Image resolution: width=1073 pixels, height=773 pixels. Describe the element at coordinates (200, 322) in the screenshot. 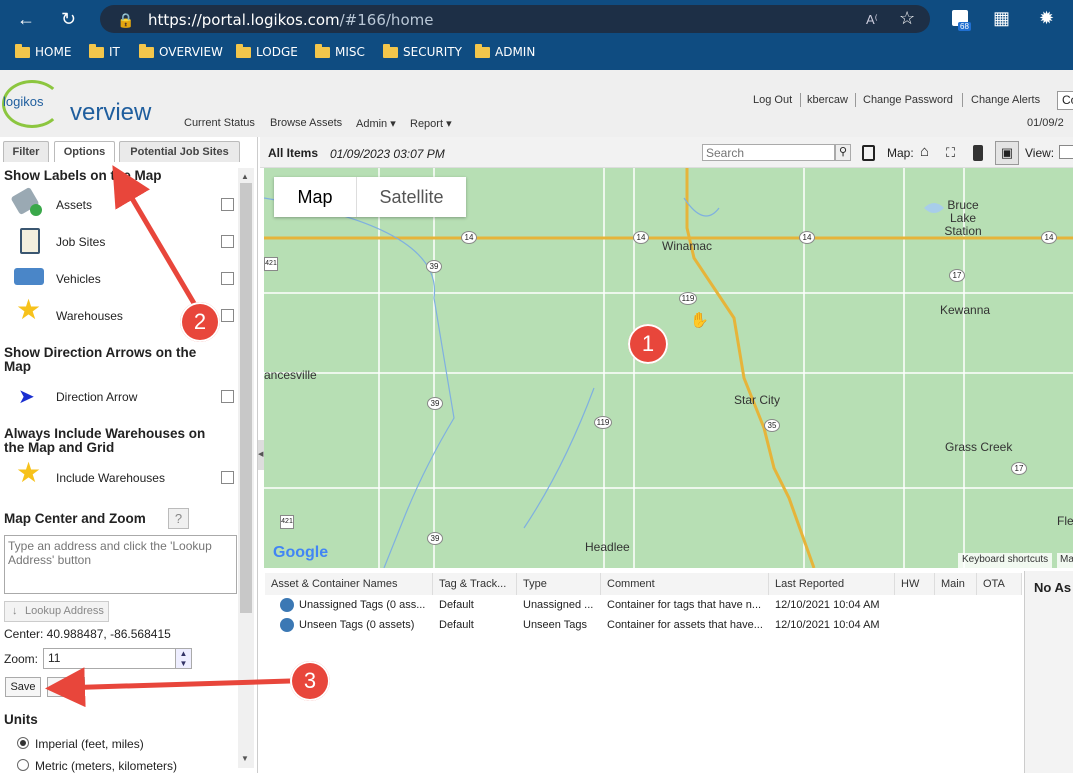

I see `annotation-2: 2` at that location.